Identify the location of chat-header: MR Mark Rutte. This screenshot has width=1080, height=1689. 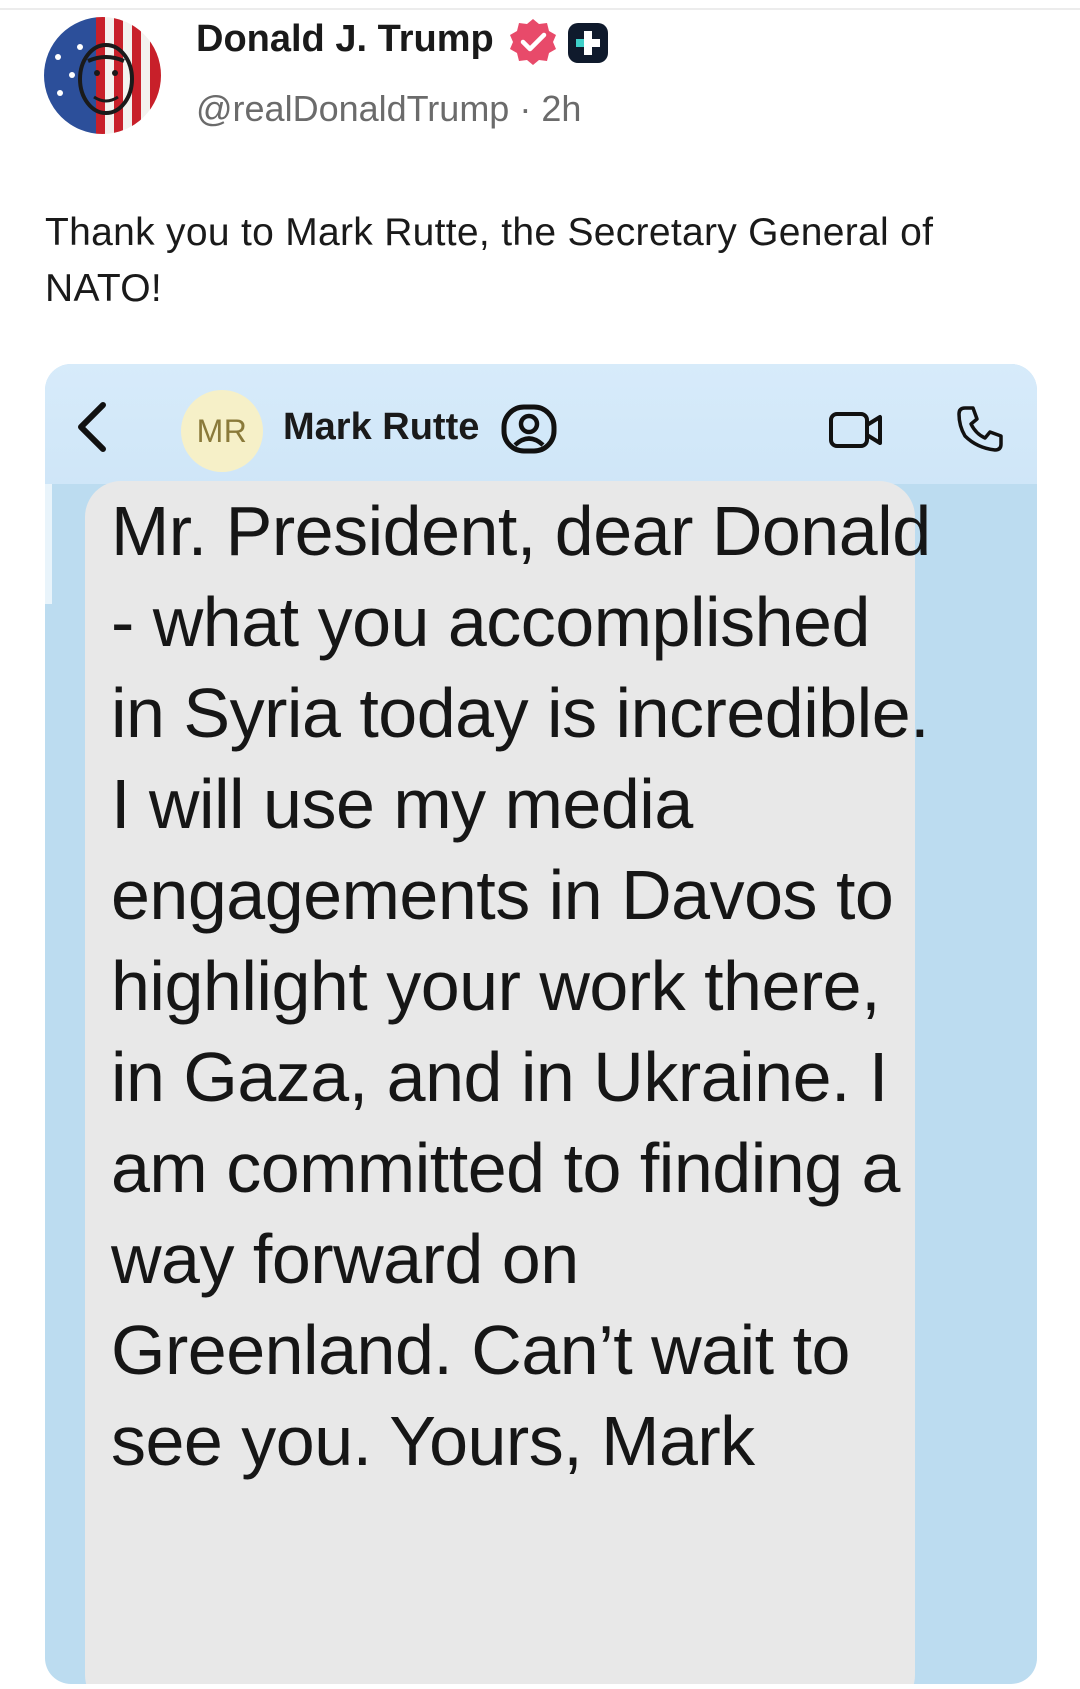
(541, 424).